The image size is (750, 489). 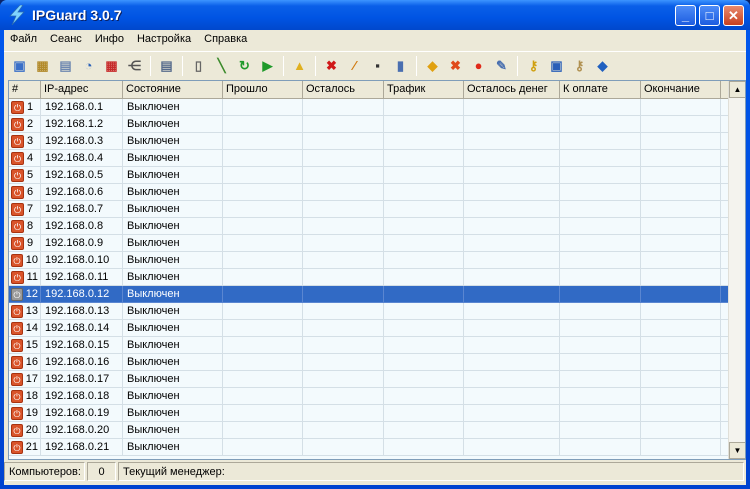 I want to click on table-row: ⏻ 16 192.168.0.16 Выключен, so click(x=369, y=362).